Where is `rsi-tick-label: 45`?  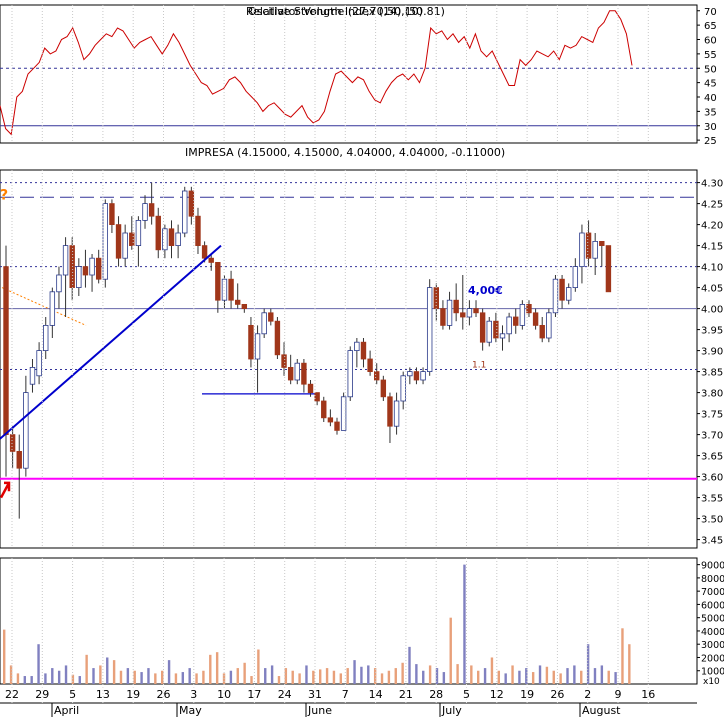
rsi-tick-label: 45 is located at coordinates (710, 84).